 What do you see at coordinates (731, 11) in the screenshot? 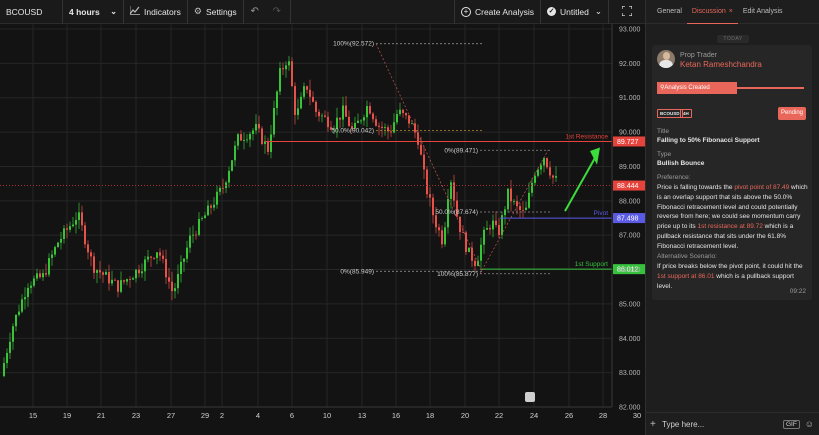
I see `close-icon: ×` at bounding box center [731, 11].